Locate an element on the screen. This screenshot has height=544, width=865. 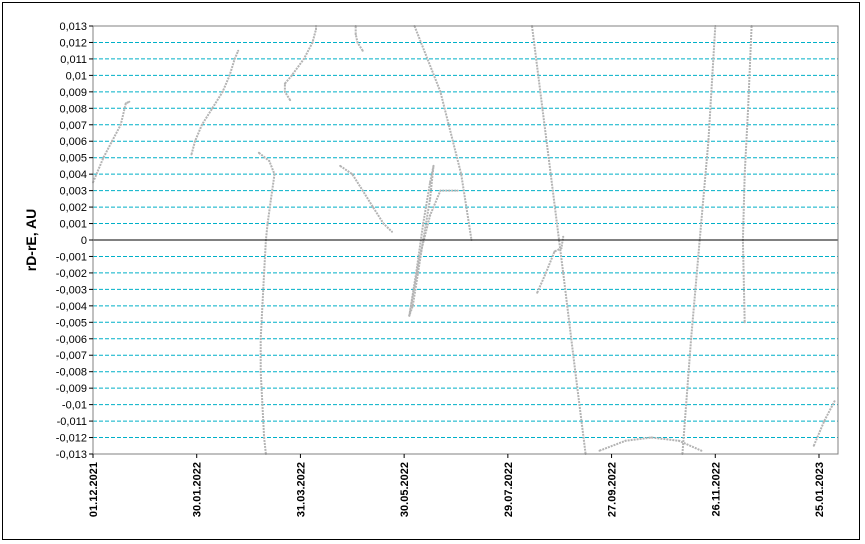
y-tick-label: -0,002 is located at coordinates (71, 274).